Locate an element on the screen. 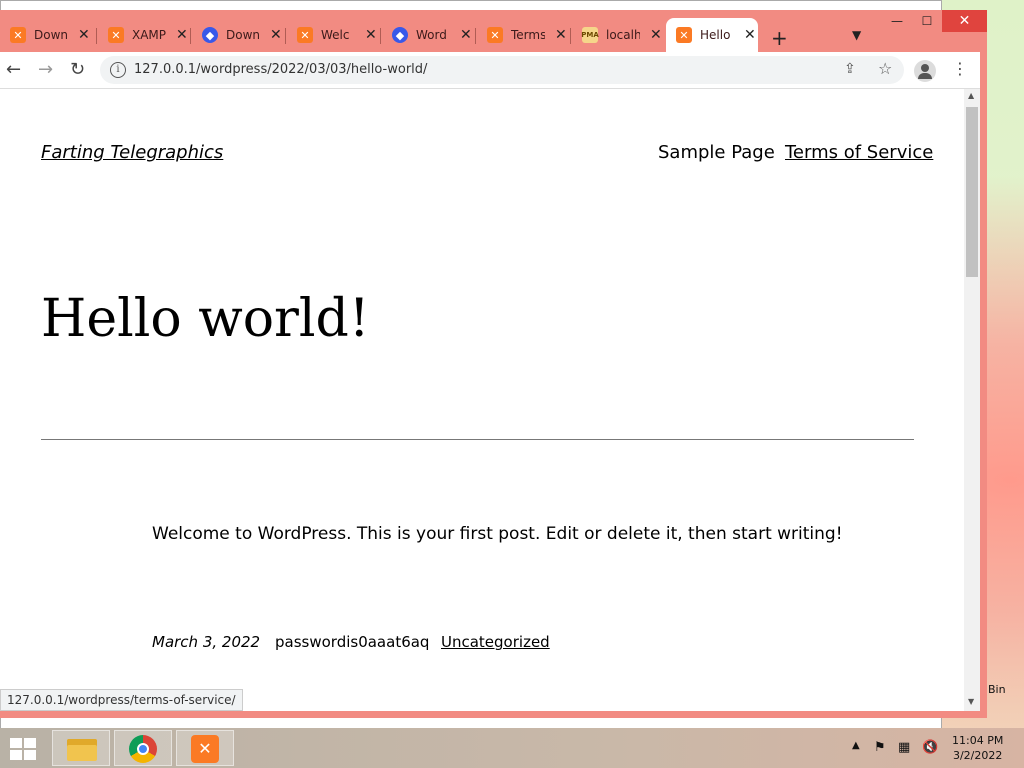  recycle-bin-label: Bin is located at coordinates (997, 689).